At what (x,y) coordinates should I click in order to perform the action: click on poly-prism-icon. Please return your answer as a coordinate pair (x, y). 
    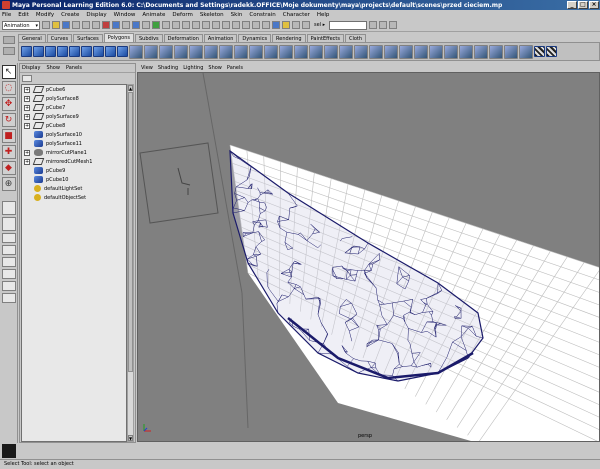
    Looking at the image, I should click on (98, 51).